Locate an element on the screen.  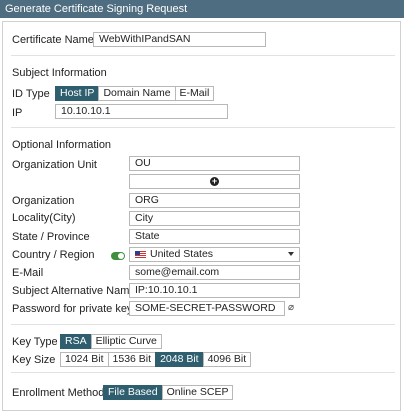
country-label: Country / Region is located at coordinates (53, 255).